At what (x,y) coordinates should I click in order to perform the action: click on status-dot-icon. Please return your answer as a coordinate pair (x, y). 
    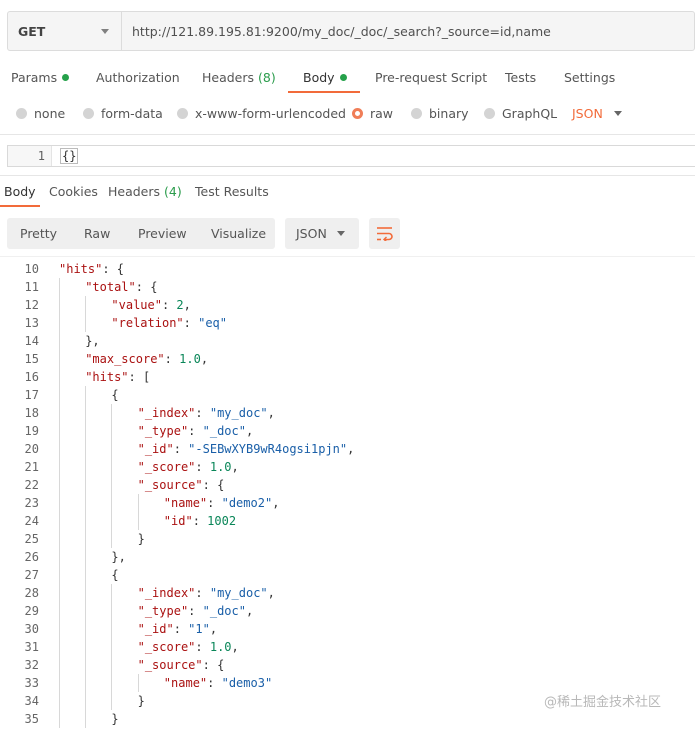
    Looking at the image, I should click on (343, 77).